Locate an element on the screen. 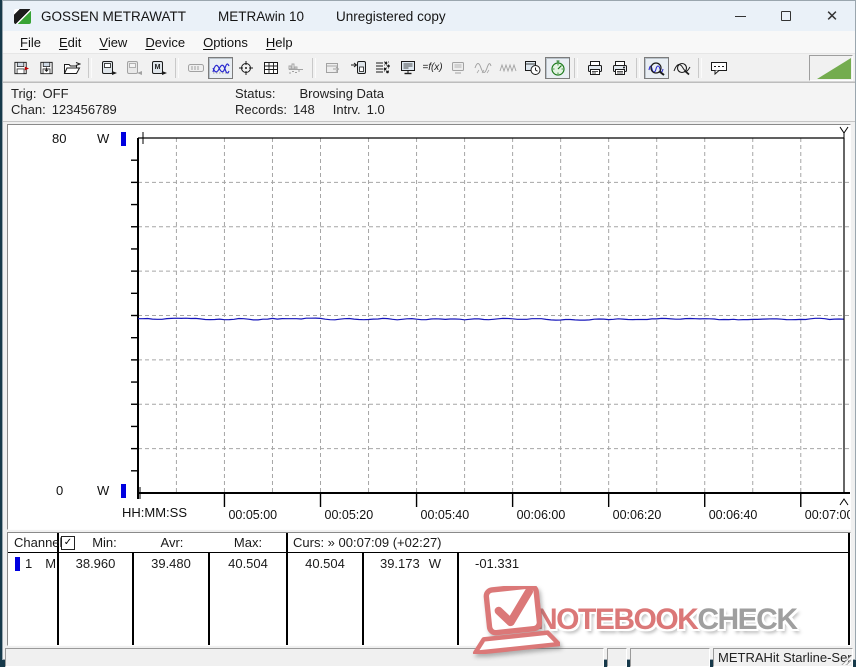 The image size is (856, 667). y-axis-max-label: 80 is located at coordinates (59, 138).